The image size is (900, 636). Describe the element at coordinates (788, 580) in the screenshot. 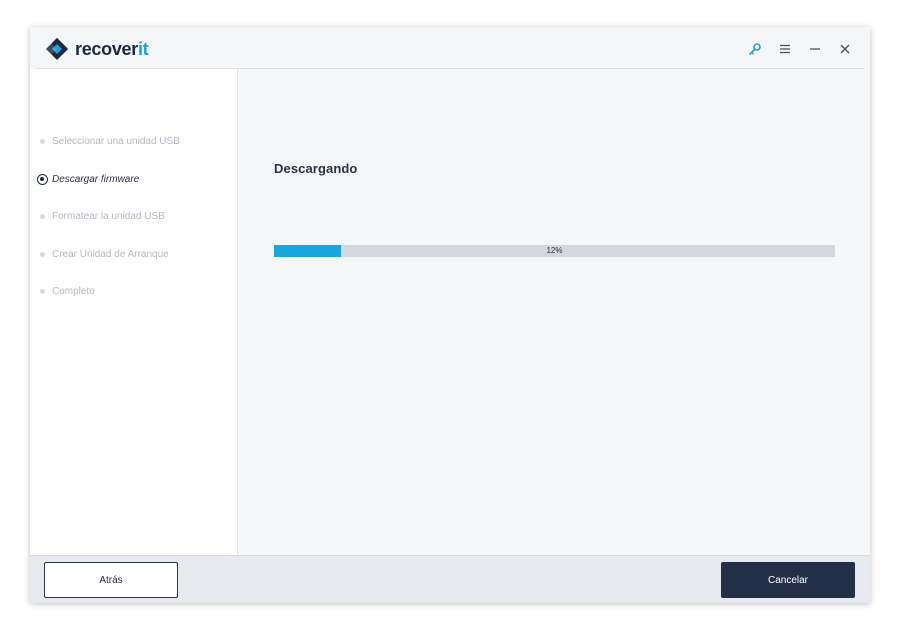

I see `cancel-button: Cancelar` at that location.